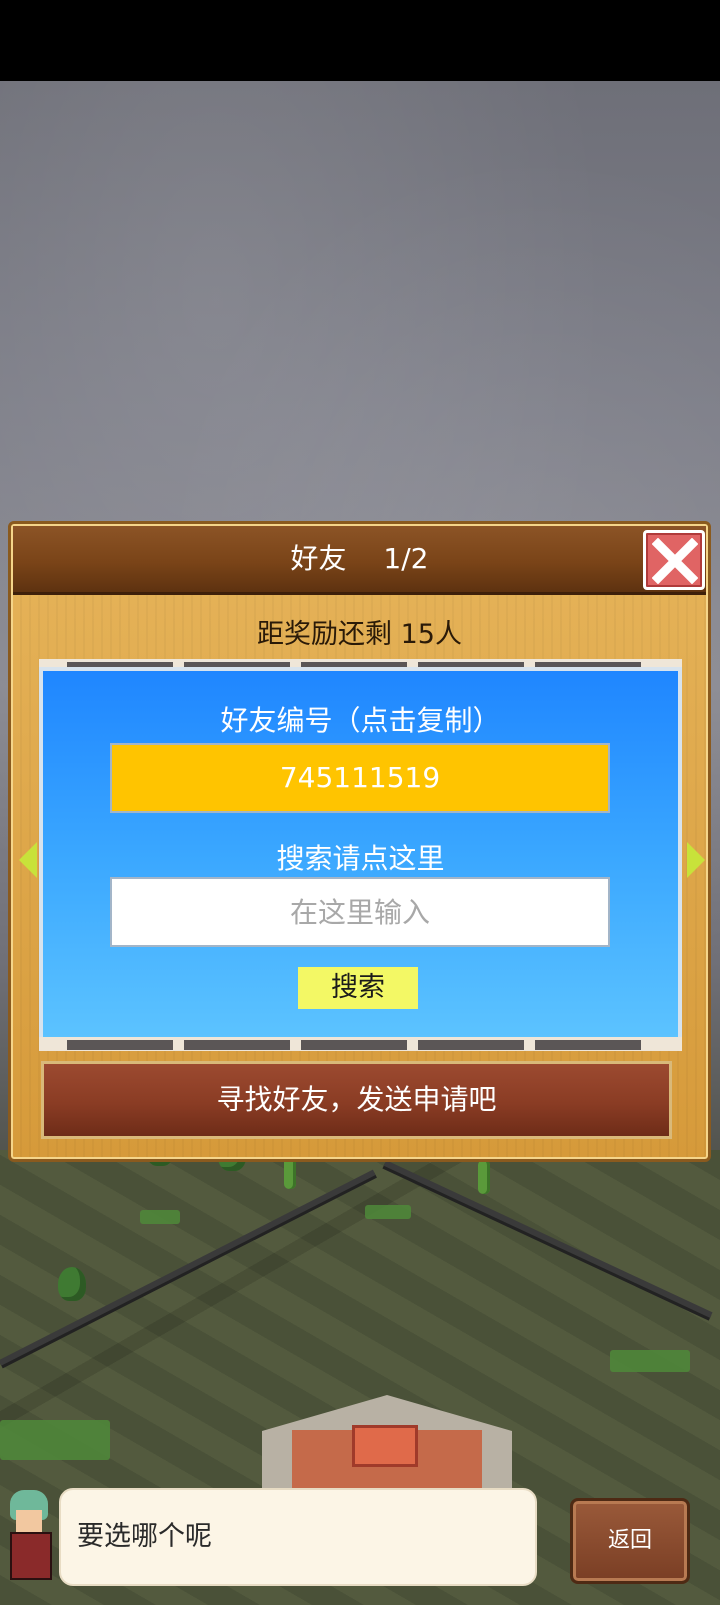 This screenshot has height=1605, width=720. What do you see at coordinates (484, 1177) in the screenshot?
I see `cactus` at bounding box center [484, 1177].